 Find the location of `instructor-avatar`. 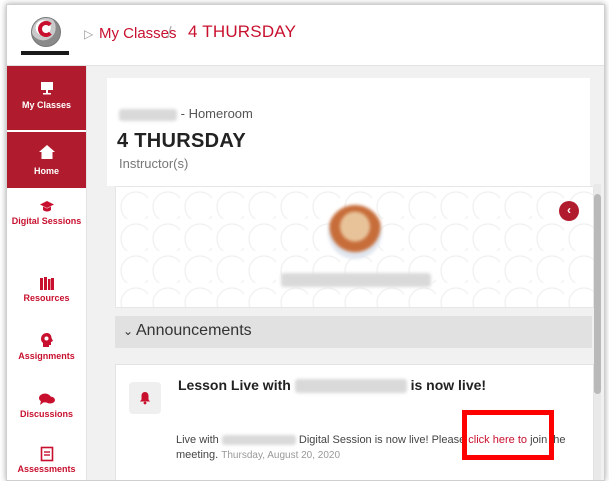

instructor-avatar is located at coordinates (355, 232).